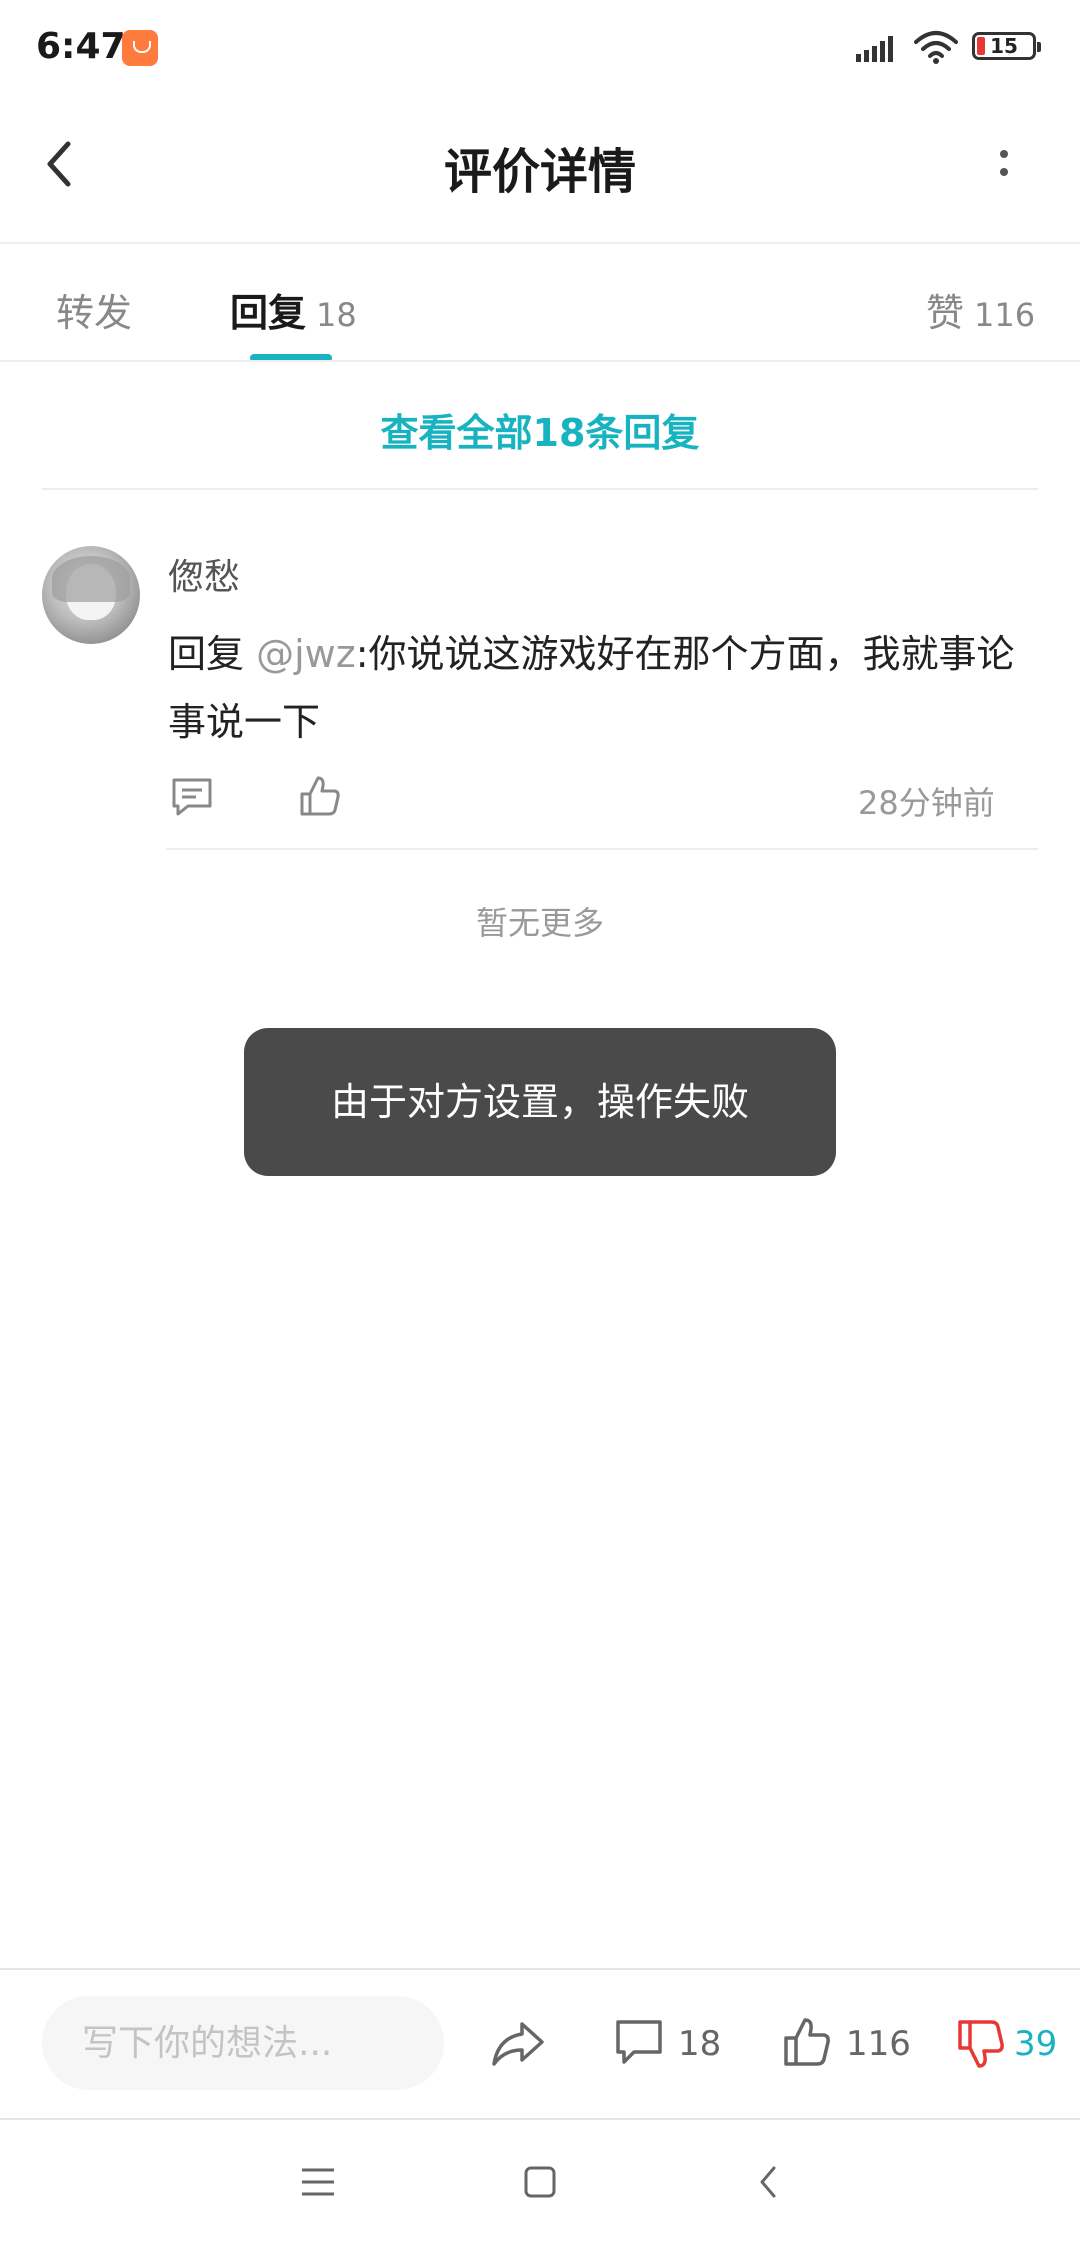 Image resolution: width=1080 pixels, height=2250 pixels. I want to click on comment-input, so click(243, 2043).